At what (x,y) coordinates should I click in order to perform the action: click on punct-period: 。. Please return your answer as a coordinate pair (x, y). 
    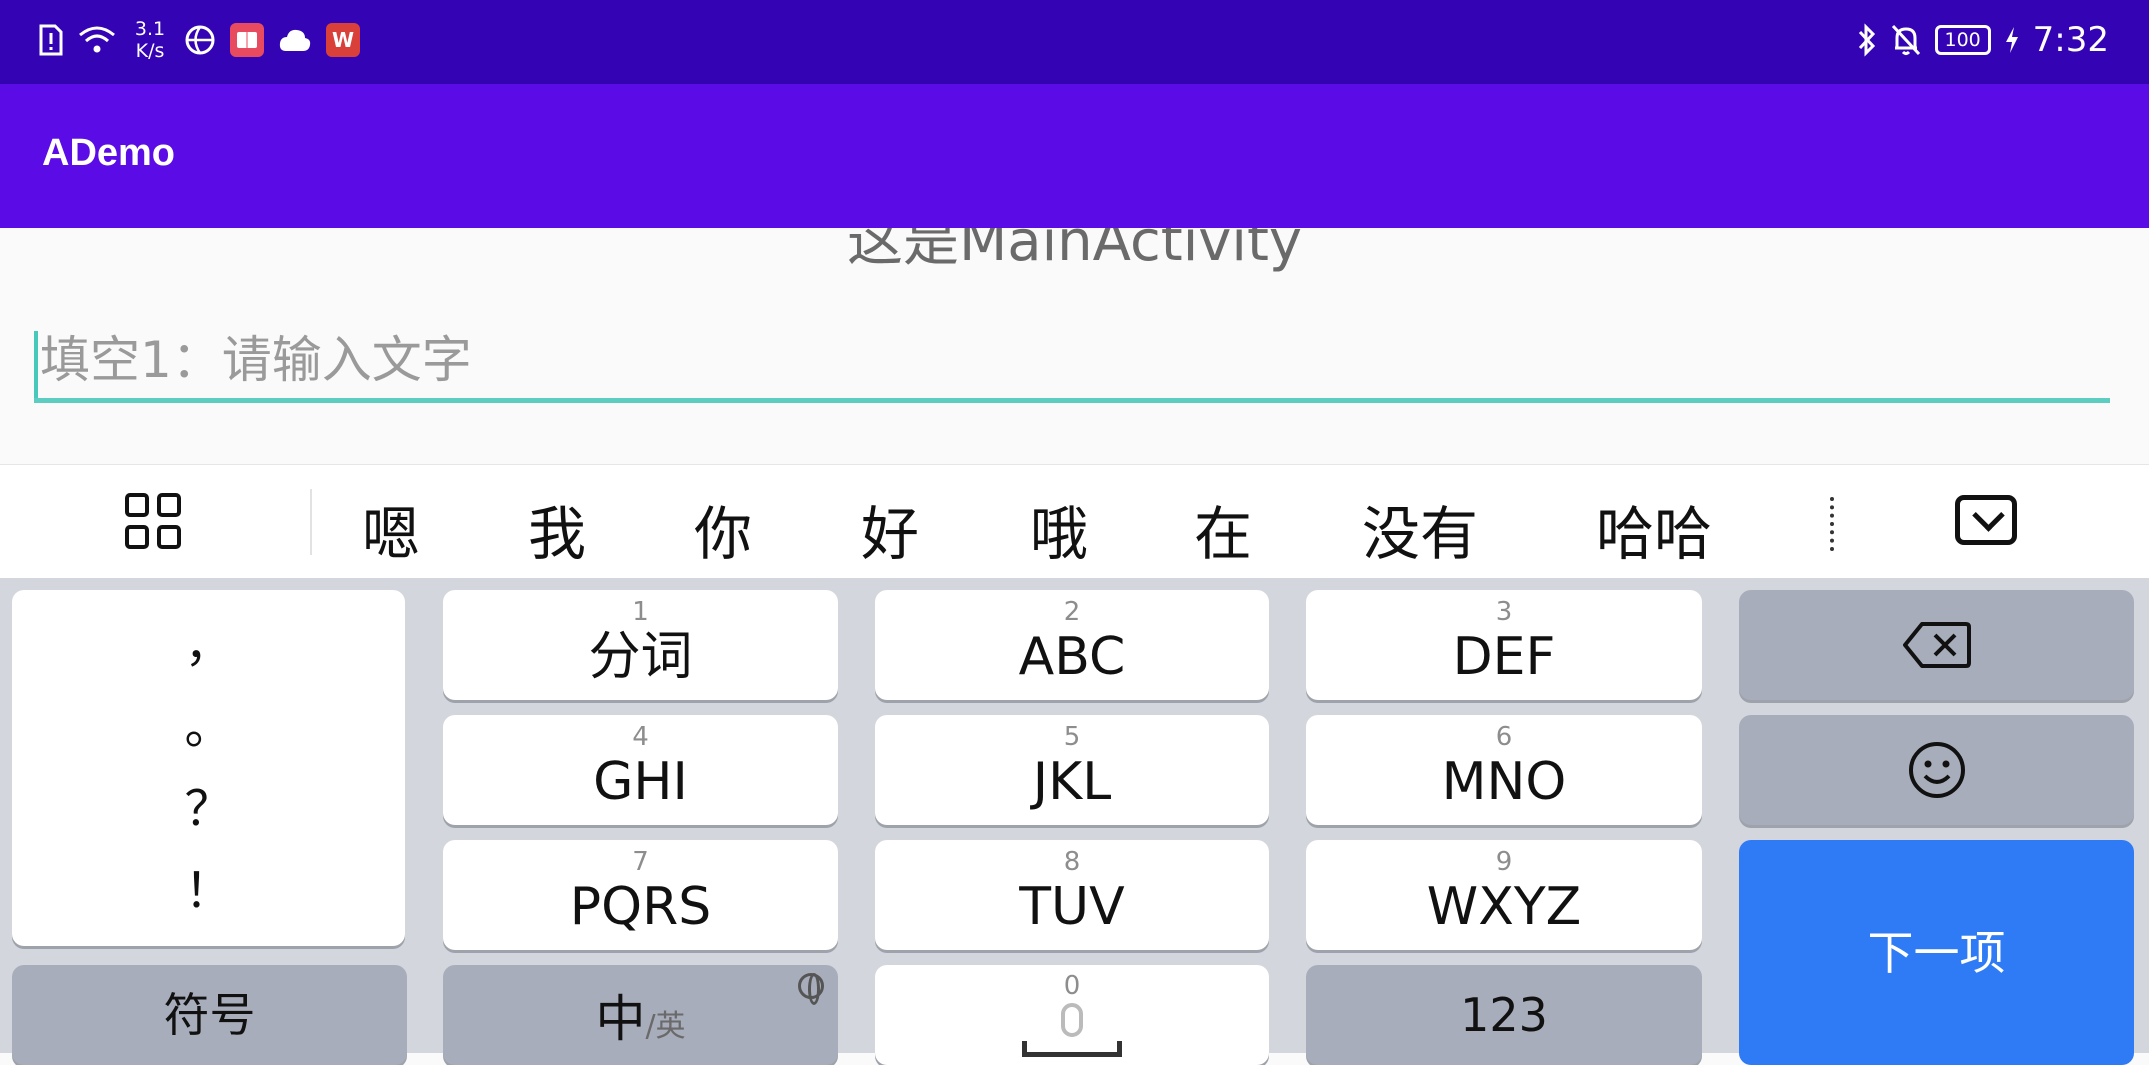
    Looking at the image, I should click on (208, 727).